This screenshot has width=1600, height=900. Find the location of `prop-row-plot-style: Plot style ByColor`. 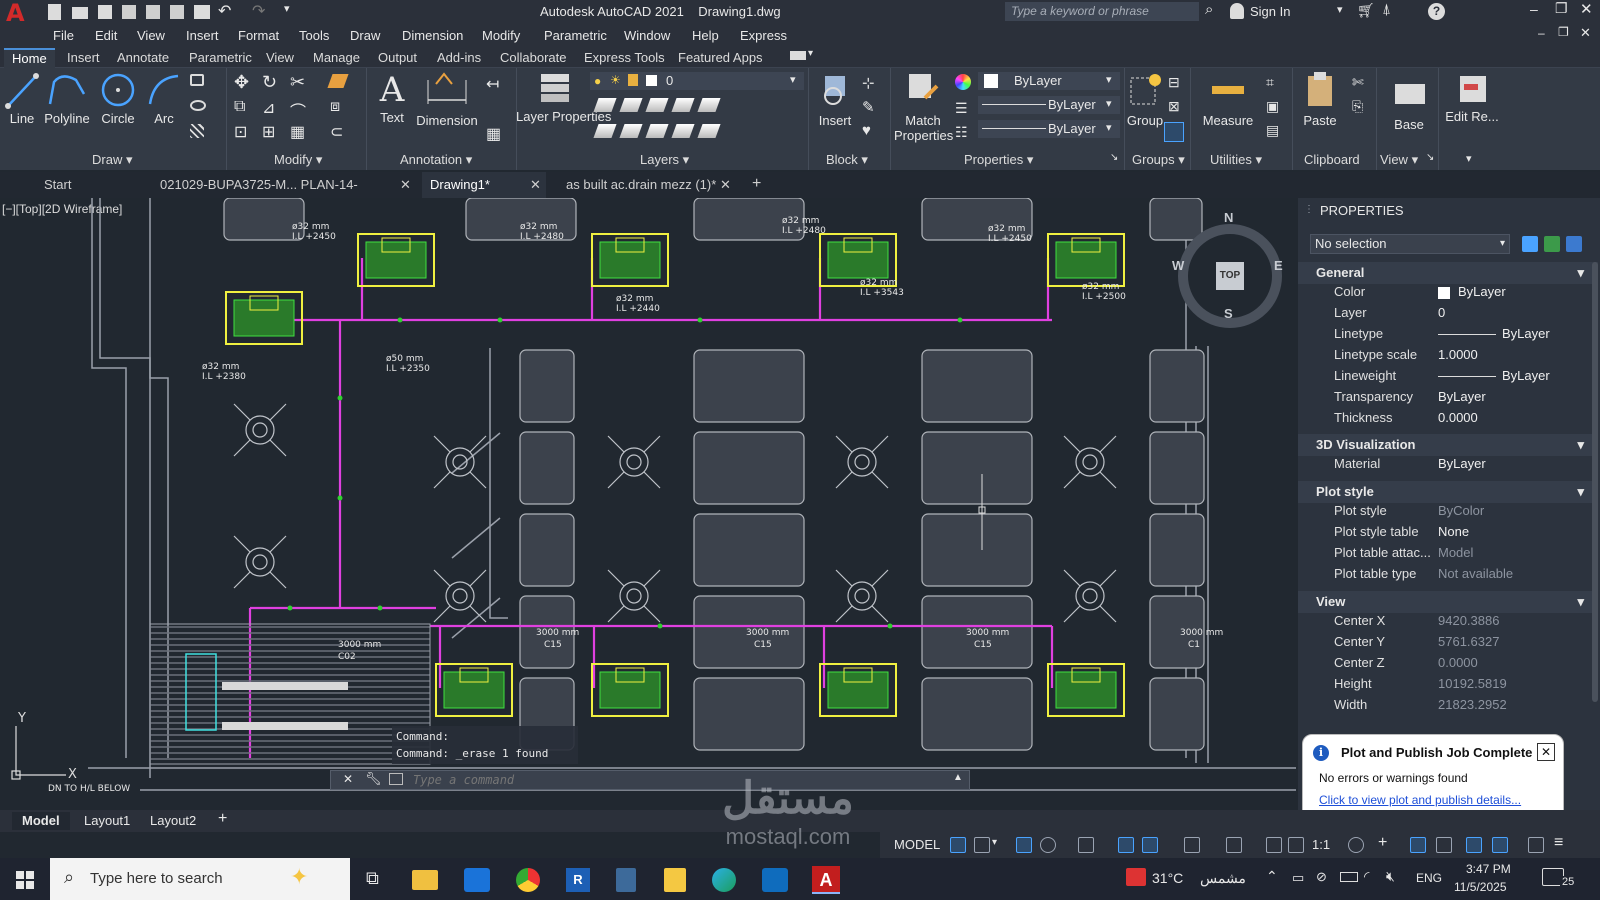

prop-row-plot-style: Plot style ByColor is located at coordinates (1451, 513).